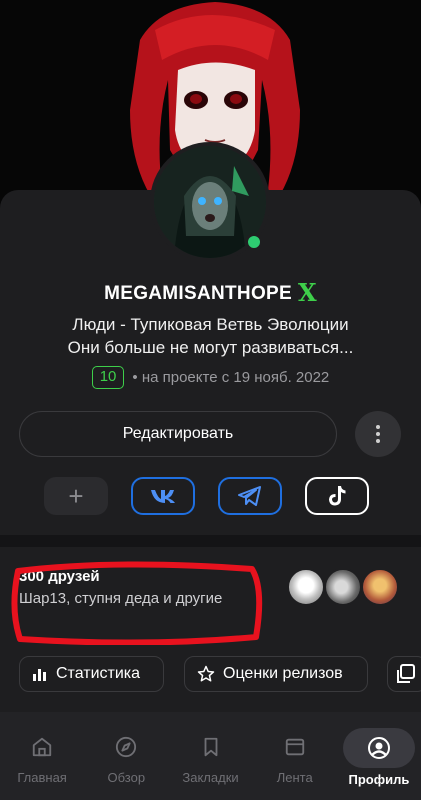  I want to click on nav-profile: Профиль, so click(379, 756).